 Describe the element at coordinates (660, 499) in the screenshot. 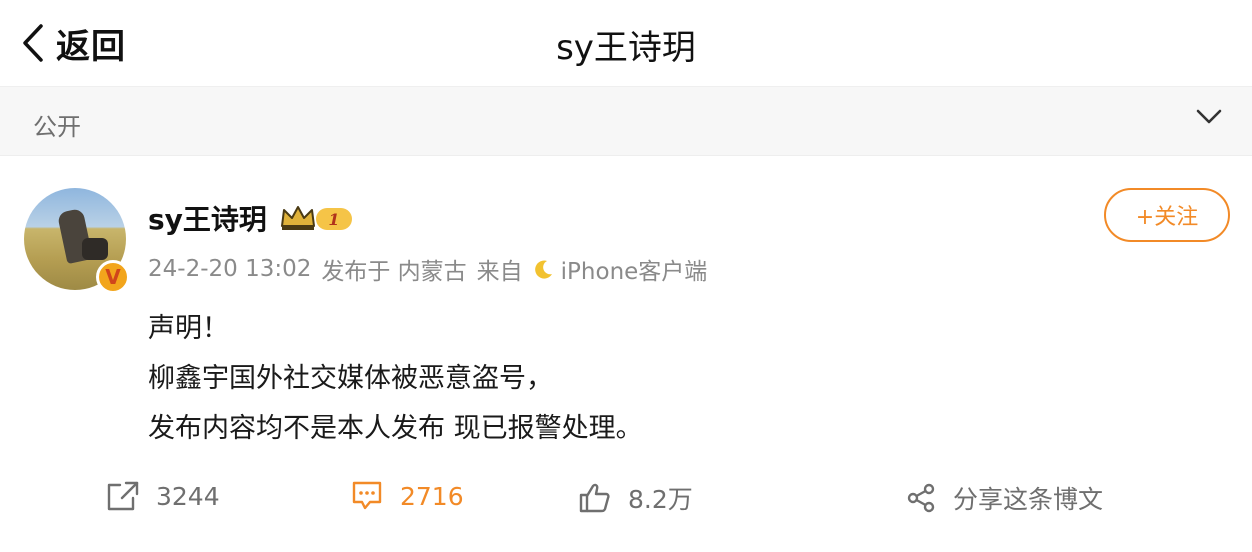

I see `like-count: 8.2万` at that location.